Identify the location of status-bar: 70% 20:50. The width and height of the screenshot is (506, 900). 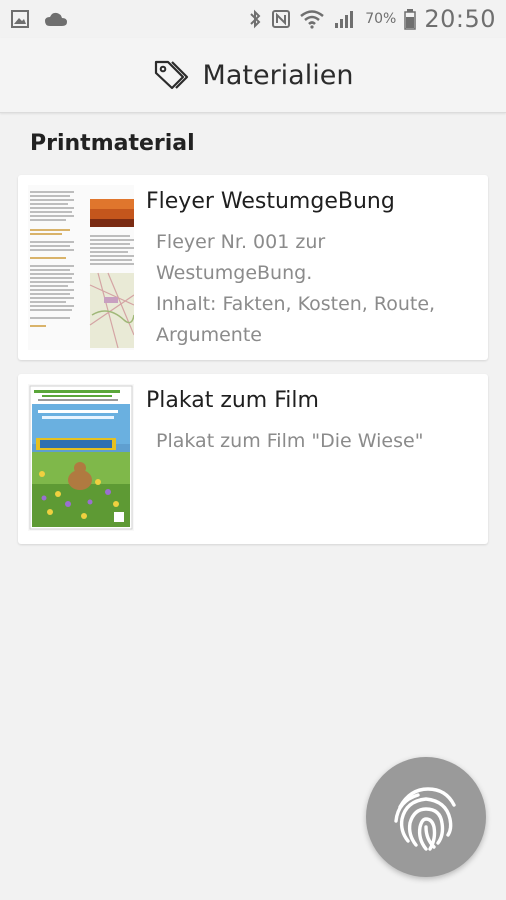
(253, 19).